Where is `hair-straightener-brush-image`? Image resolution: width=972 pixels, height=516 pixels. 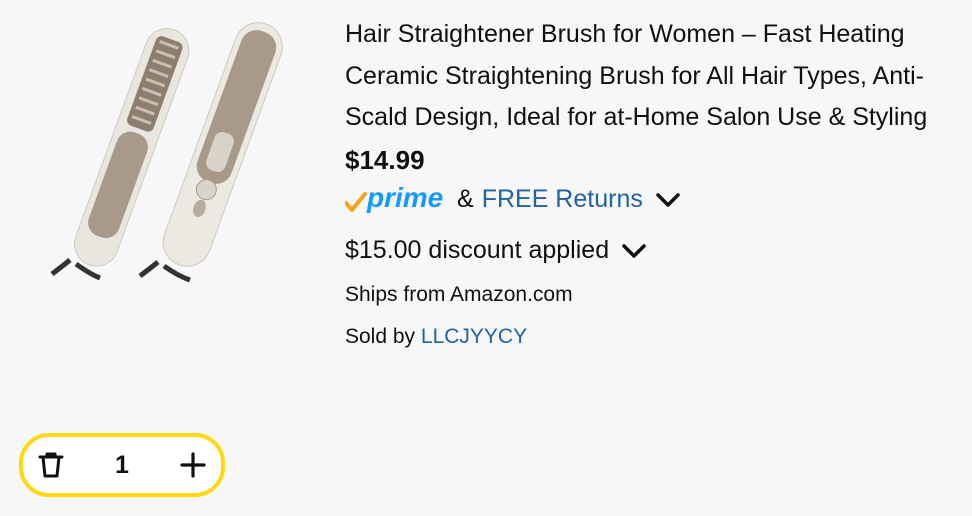
hair-straightener-brush-image is located at coordinates (166, 152).